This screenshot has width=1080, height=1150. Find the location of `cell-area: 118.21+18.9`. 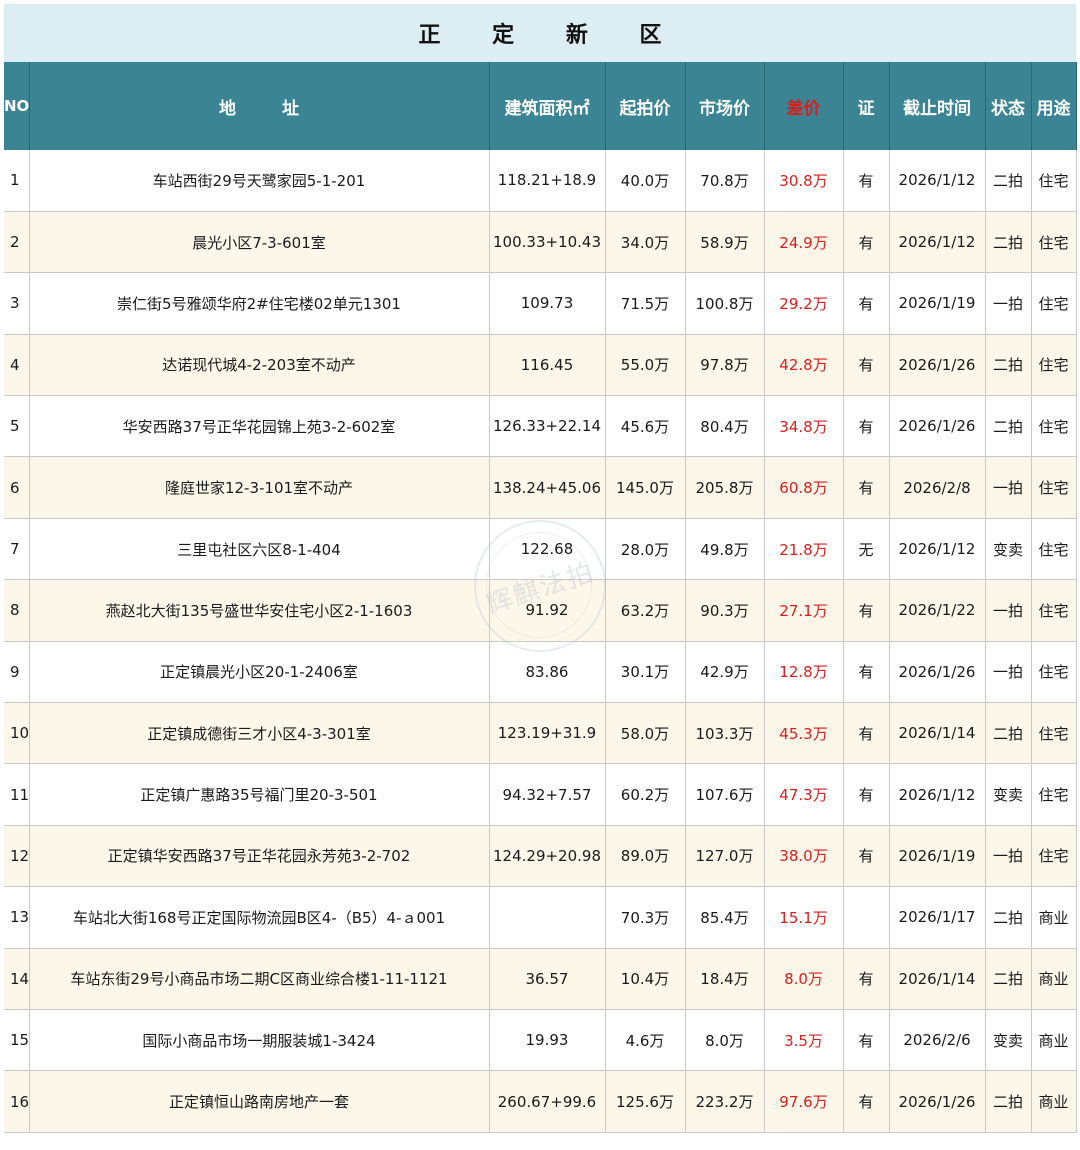

cell-area: 118.21+18.9 is located at coordinates (547, 181).